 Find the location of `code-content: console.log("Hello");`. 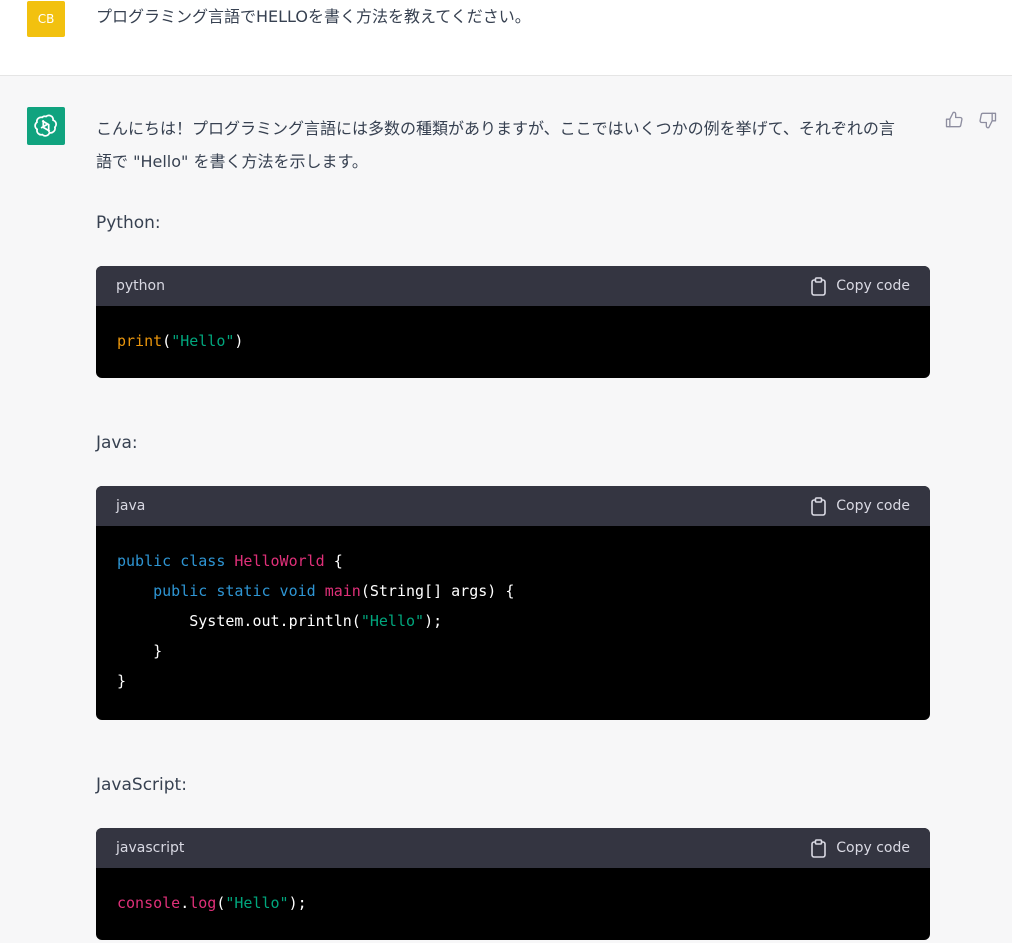

code-content: console.log("Hello"); is located at coordinates (513, 893).